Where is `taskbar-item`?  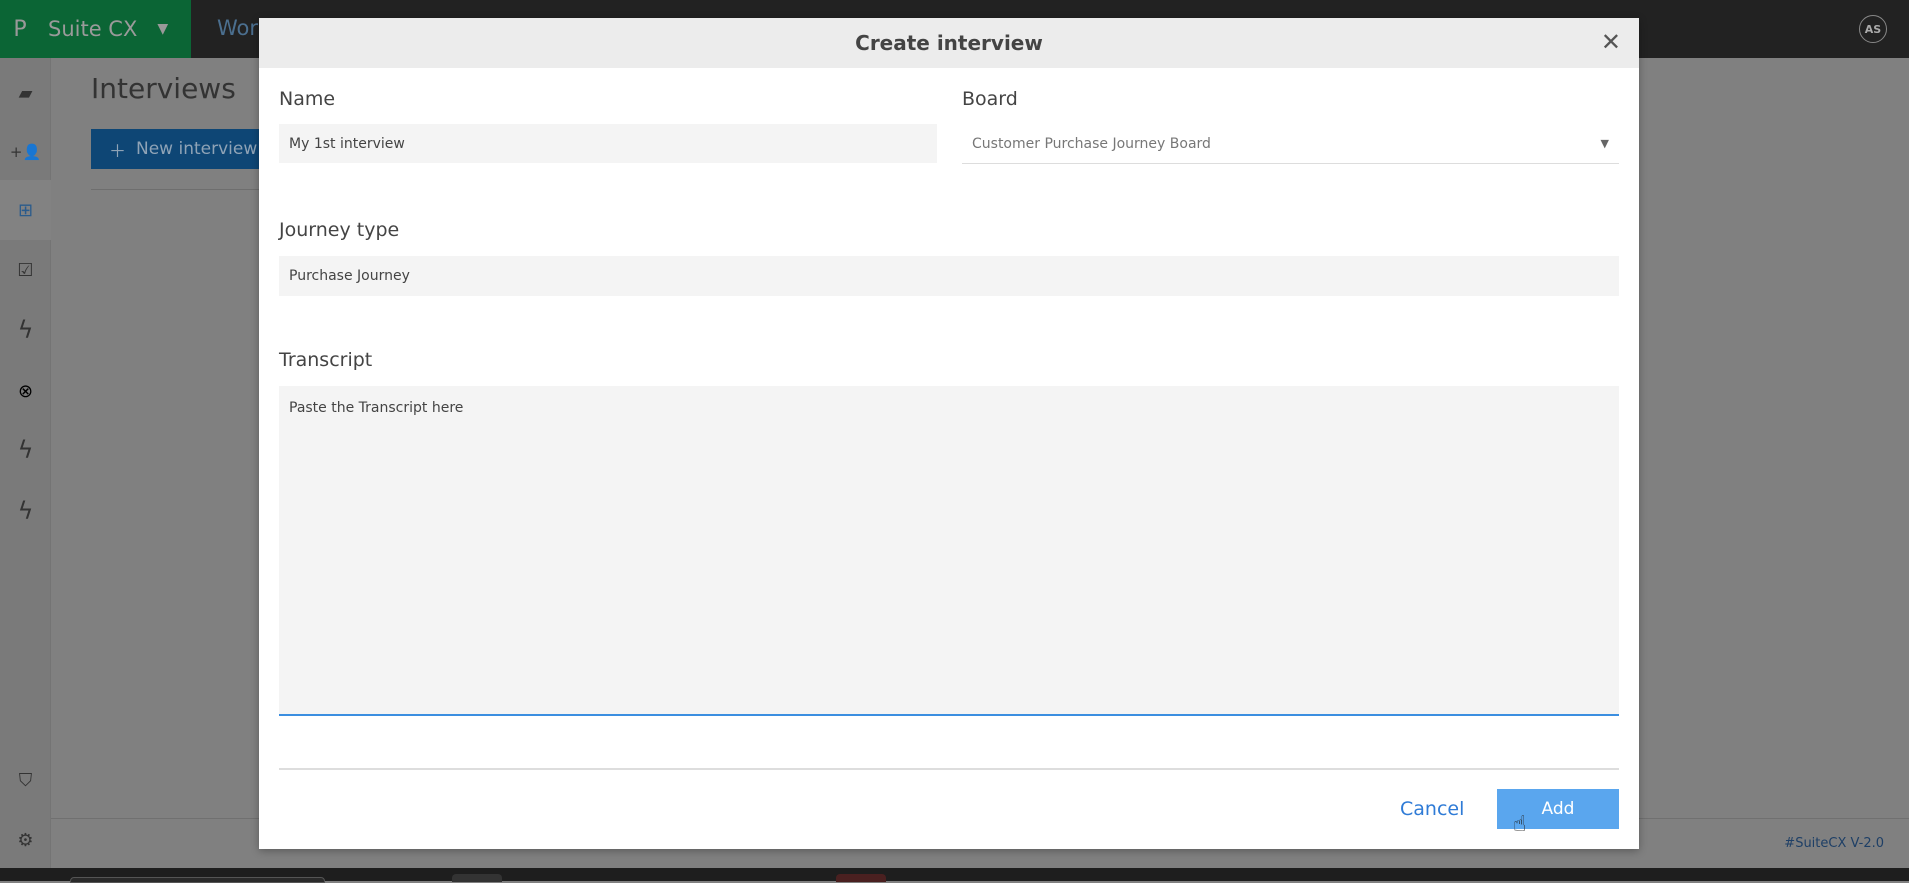
taskbar-item is located at coordinates (197, 880).